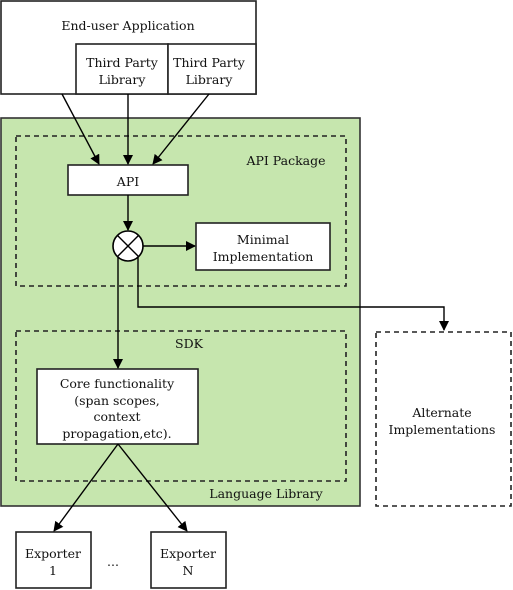  Describe the element at coordinates (127, 25) in the screenshot. I see `end-user-application-label: End-user Application` at that location.